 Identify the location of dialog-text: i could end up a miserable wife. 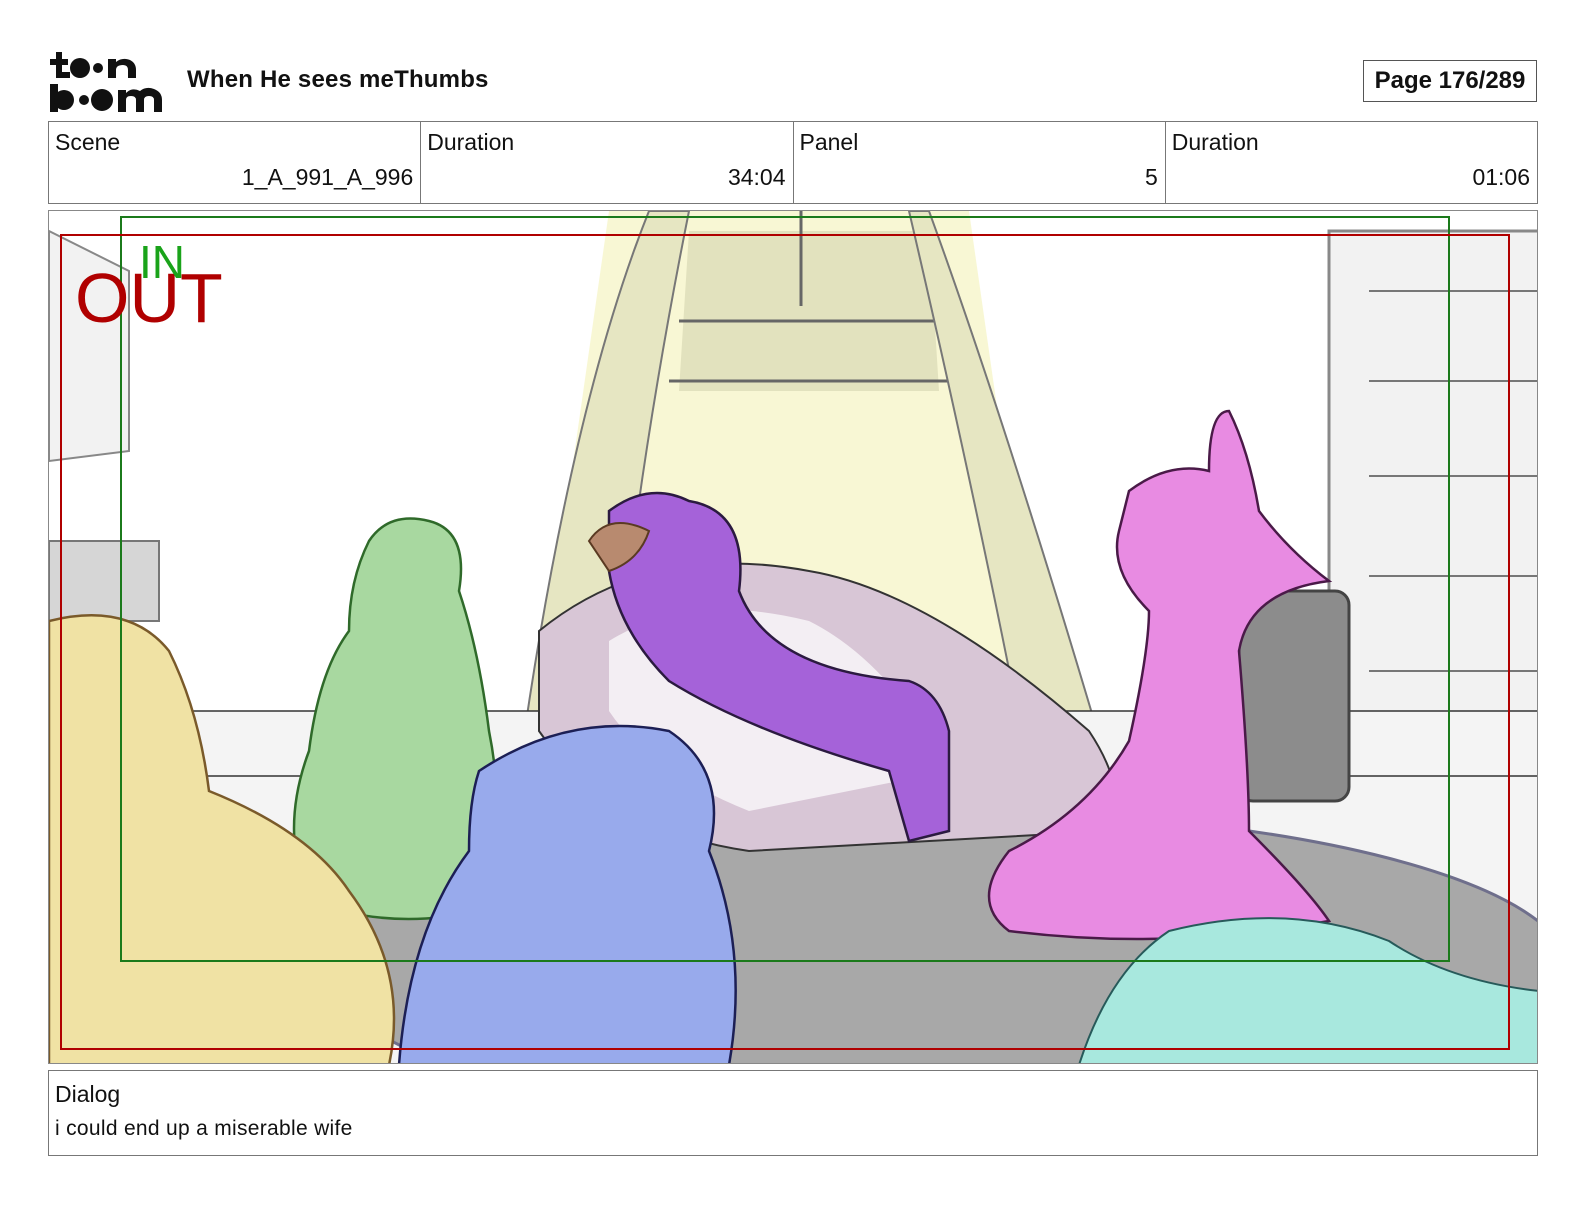
(204, 1128).